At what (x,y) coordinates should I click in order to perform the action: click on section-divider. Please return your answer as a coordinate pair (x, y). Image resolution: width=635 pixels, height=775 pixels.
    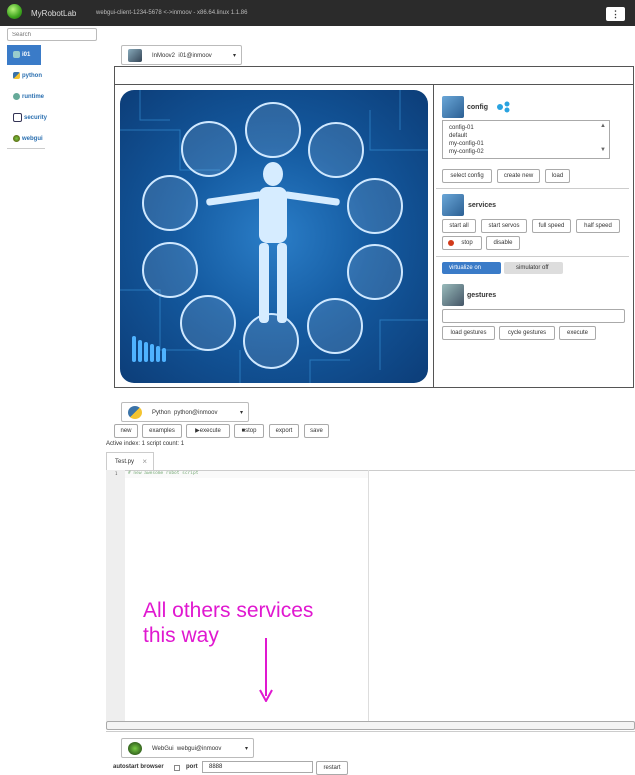
    Looking at the image, I should click on (532, 188).